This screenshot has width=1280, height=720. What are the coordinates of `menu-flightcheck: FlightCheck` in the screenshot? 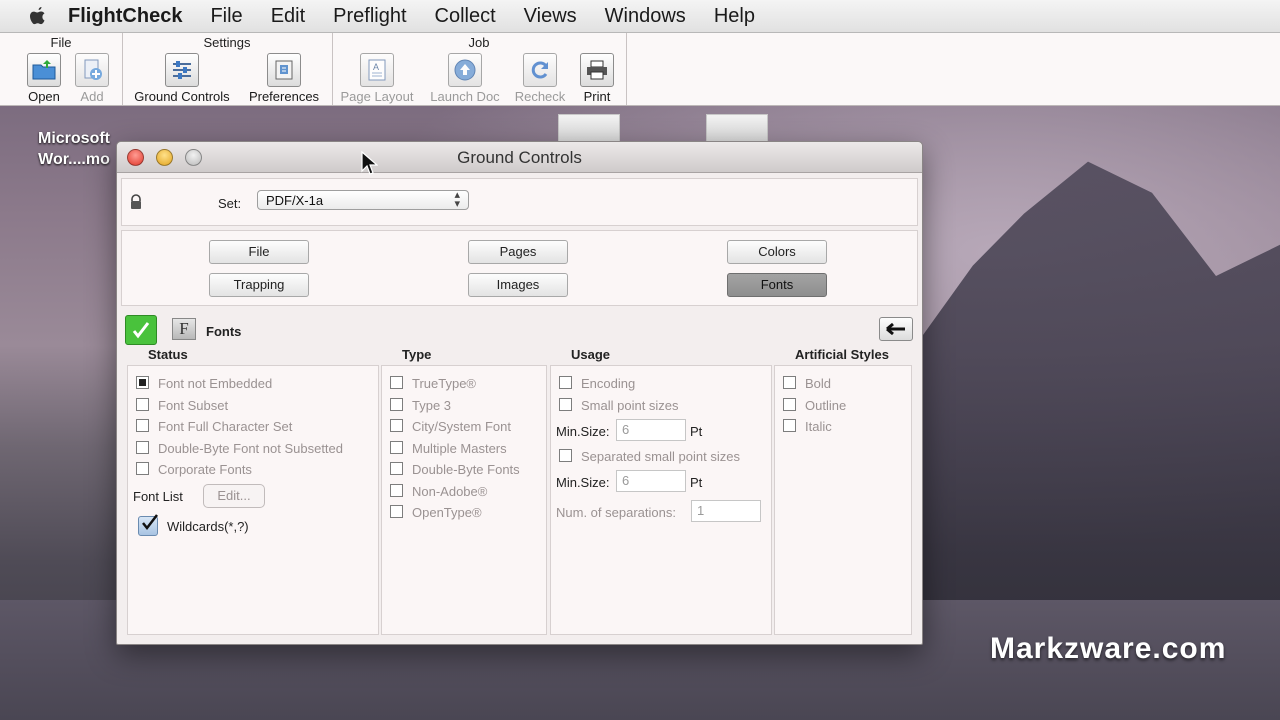 It's located at (125, 16).